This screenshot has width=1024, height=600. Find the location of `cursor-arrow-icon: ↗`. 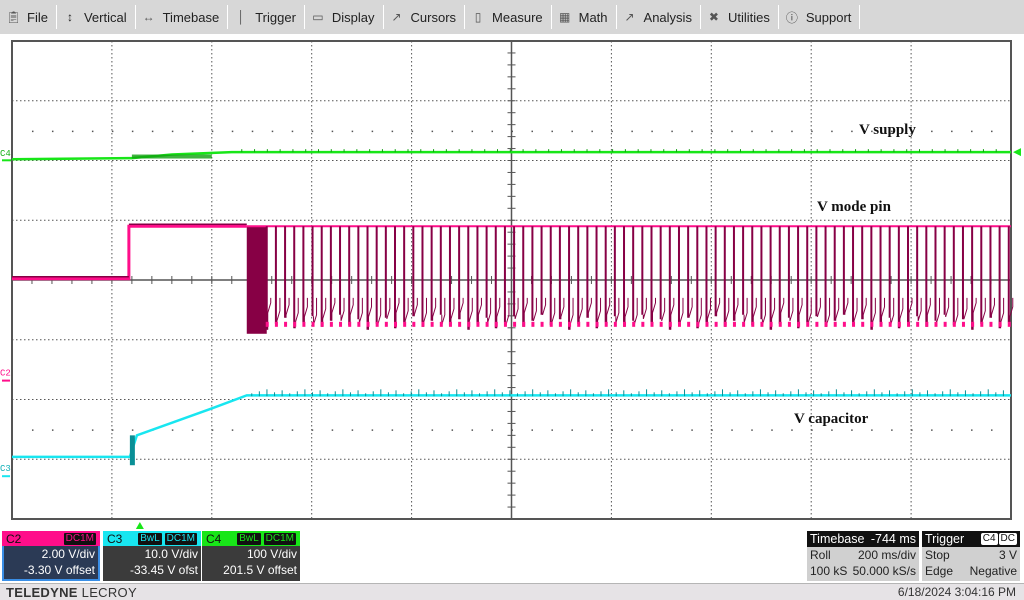

cursor-arrow-icon: ↗ is located at coordinates (396, 17).